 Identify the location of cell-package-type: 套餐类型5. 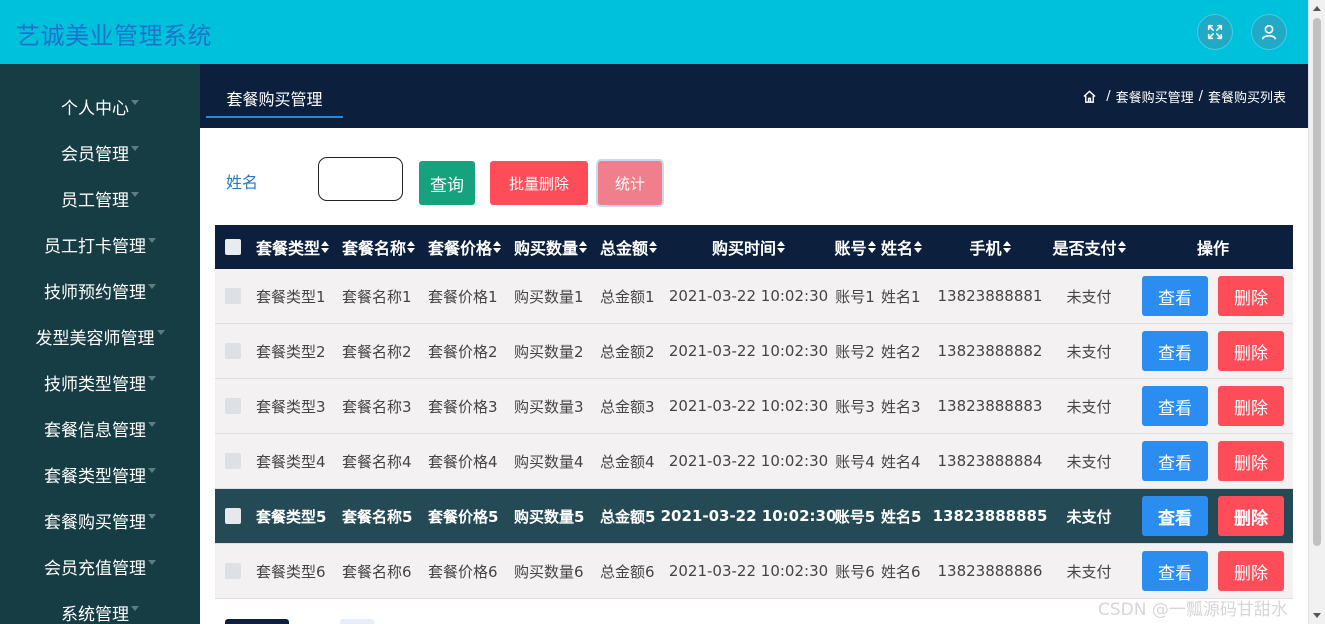
(291, 516).